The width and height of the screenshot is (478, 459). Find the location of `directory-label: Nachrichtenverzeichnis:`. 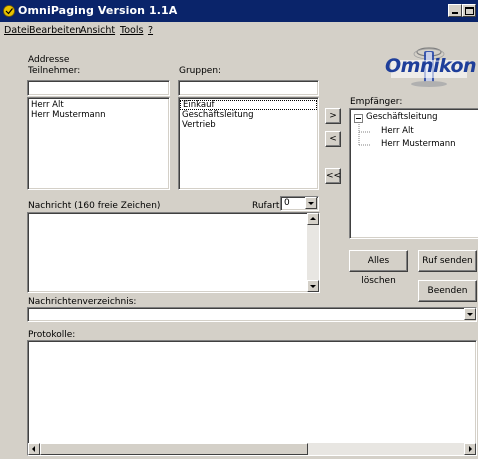

directory-label: Nachrichtenverzeichnis: is located at coordinates (82, 302).